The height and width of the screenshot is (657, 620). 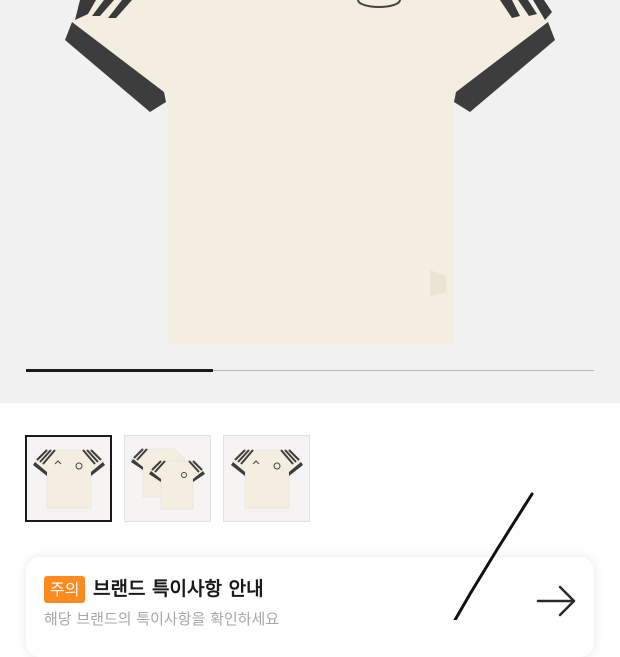 I want to click on brand-notice-card: 주의 브랜드 특이사항 안내 해당 브랜드의 특이사항을 확인하세요, so click(x=310, y=607).